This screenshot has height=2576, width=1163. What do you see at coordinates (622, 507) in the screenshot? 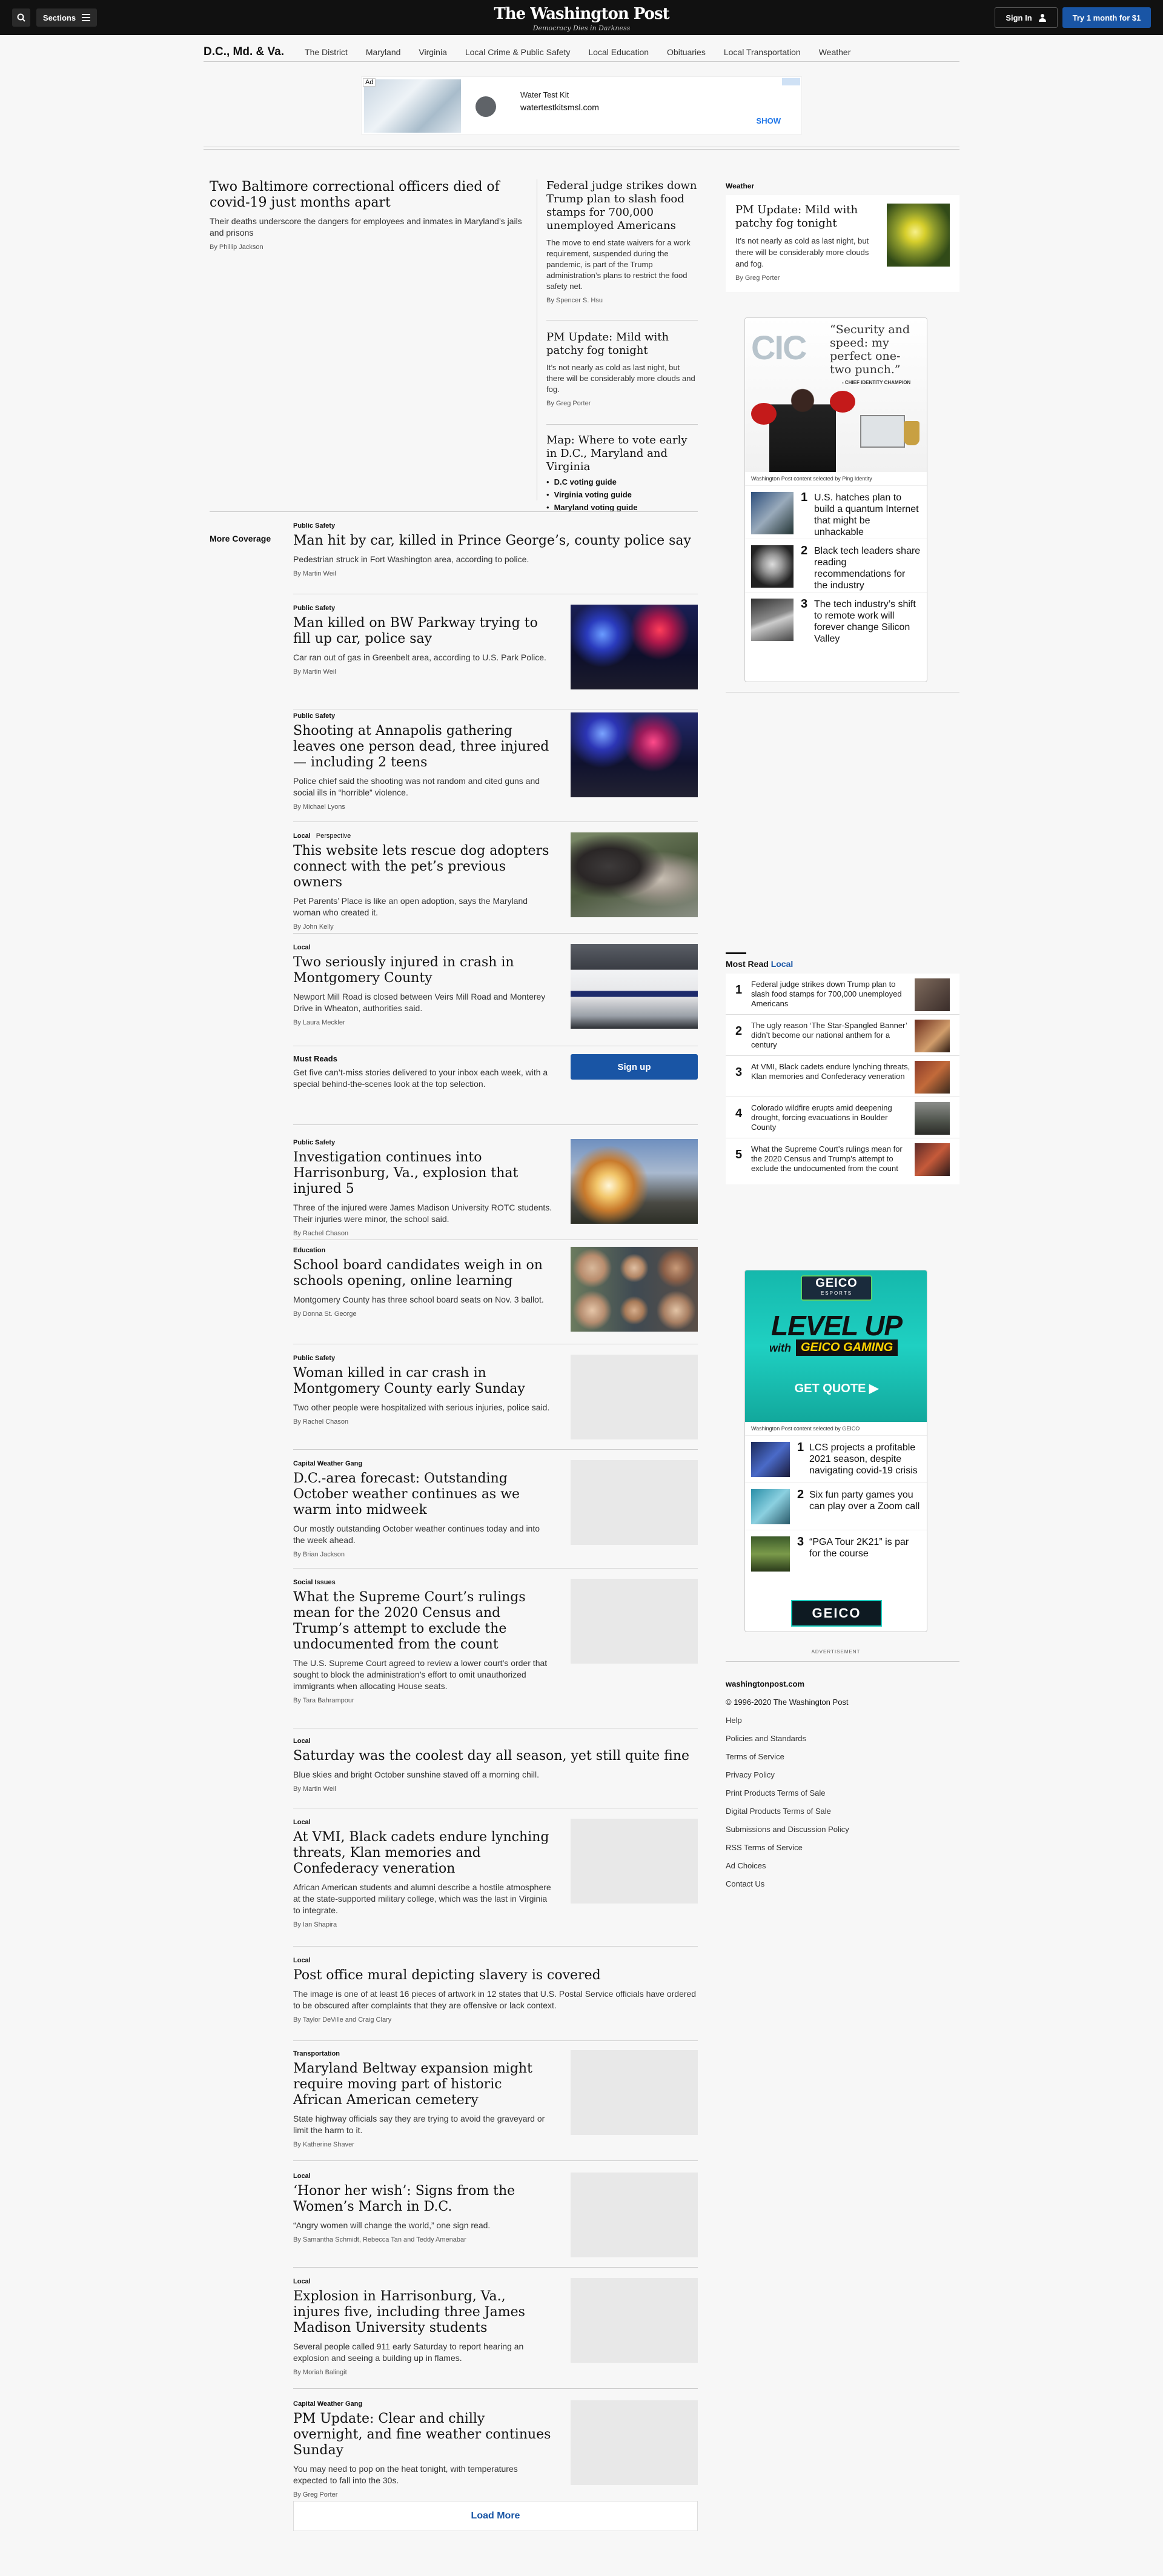
I see `voting-guide-link: Maryland voting guide` at bounding box center [622, 507].